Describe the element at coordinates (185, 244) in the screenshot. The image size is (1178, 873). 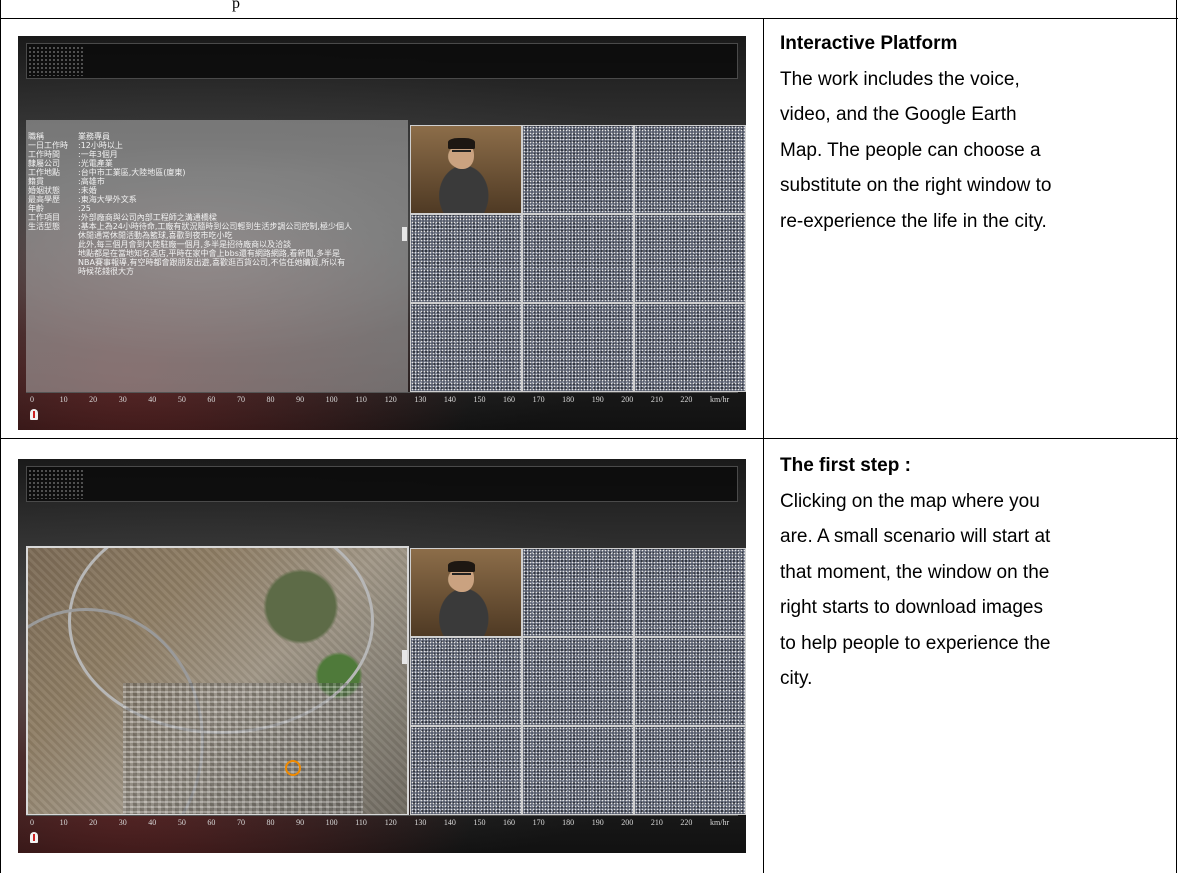
I see `profile-info-value: 此外,每三個月會到大陸駐廠一個月,多半是招待廠商以及洽談` at that location.